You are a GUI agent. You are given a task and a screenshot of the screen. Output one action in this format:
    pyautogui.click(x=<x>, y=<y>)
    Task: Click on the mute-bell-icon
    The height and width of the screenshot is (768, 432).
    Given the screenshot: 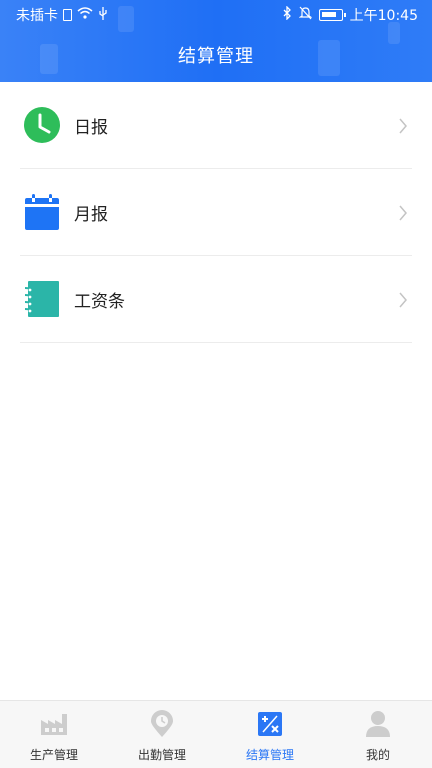 What is the action you would take?
    pyautogui.click(x=305, y=15)
    